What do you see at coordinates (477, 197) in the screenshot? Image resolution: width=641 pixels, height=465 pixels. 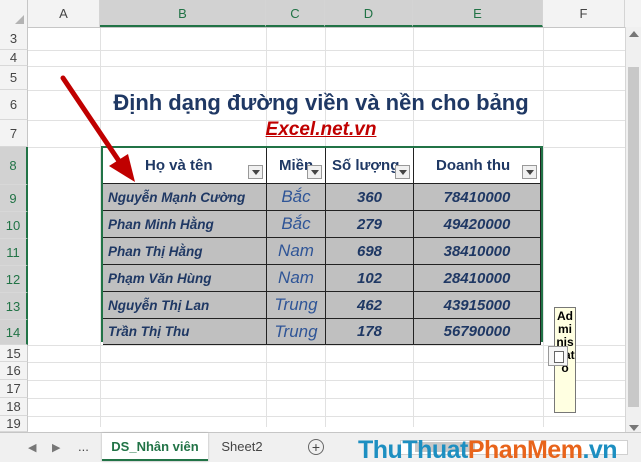 I see `revenue-cell: 78410000` at bounding box center [477, 197].